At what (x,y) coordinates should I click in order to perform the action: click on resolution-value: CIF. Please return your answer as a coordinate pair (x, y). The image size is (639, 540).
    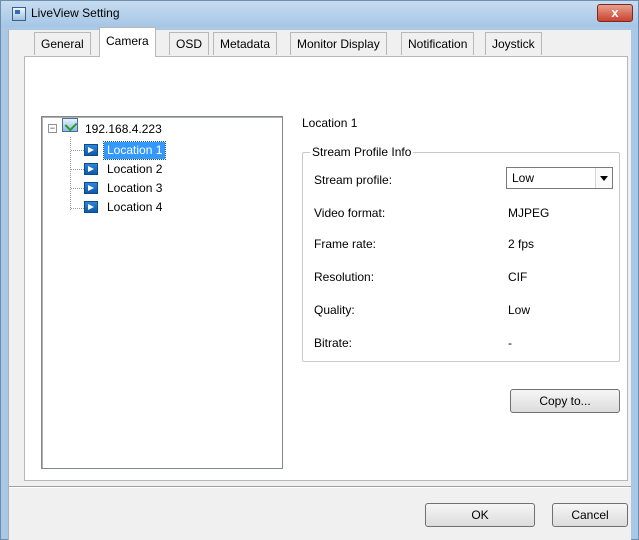
    Looking at the image, I should click on (518, 277).